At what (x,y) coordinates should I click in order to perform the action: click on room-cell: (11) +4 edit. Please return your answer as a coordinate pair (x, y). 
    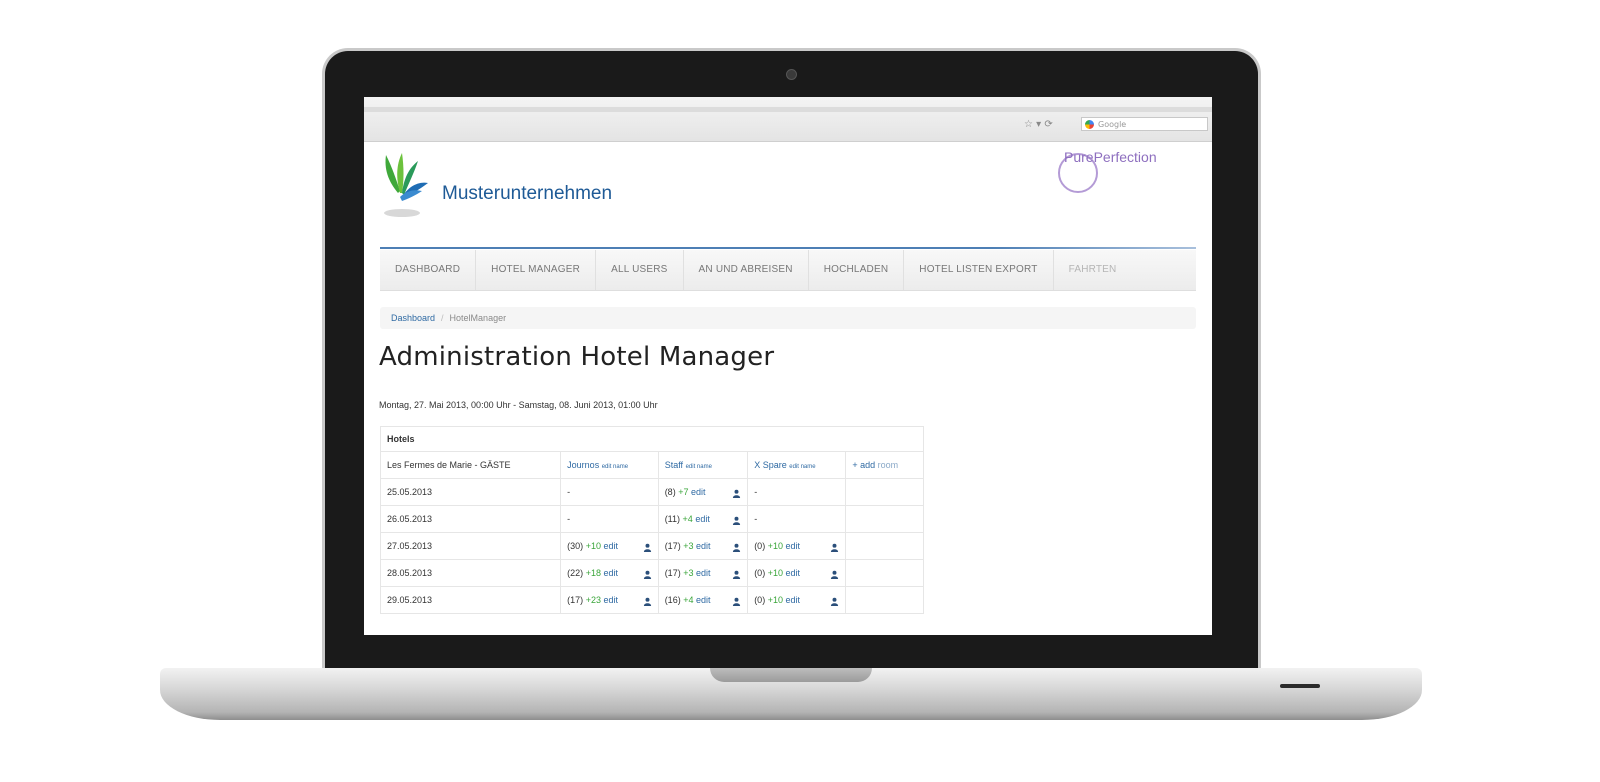
    Looking at the image, I should click on (703, 519).